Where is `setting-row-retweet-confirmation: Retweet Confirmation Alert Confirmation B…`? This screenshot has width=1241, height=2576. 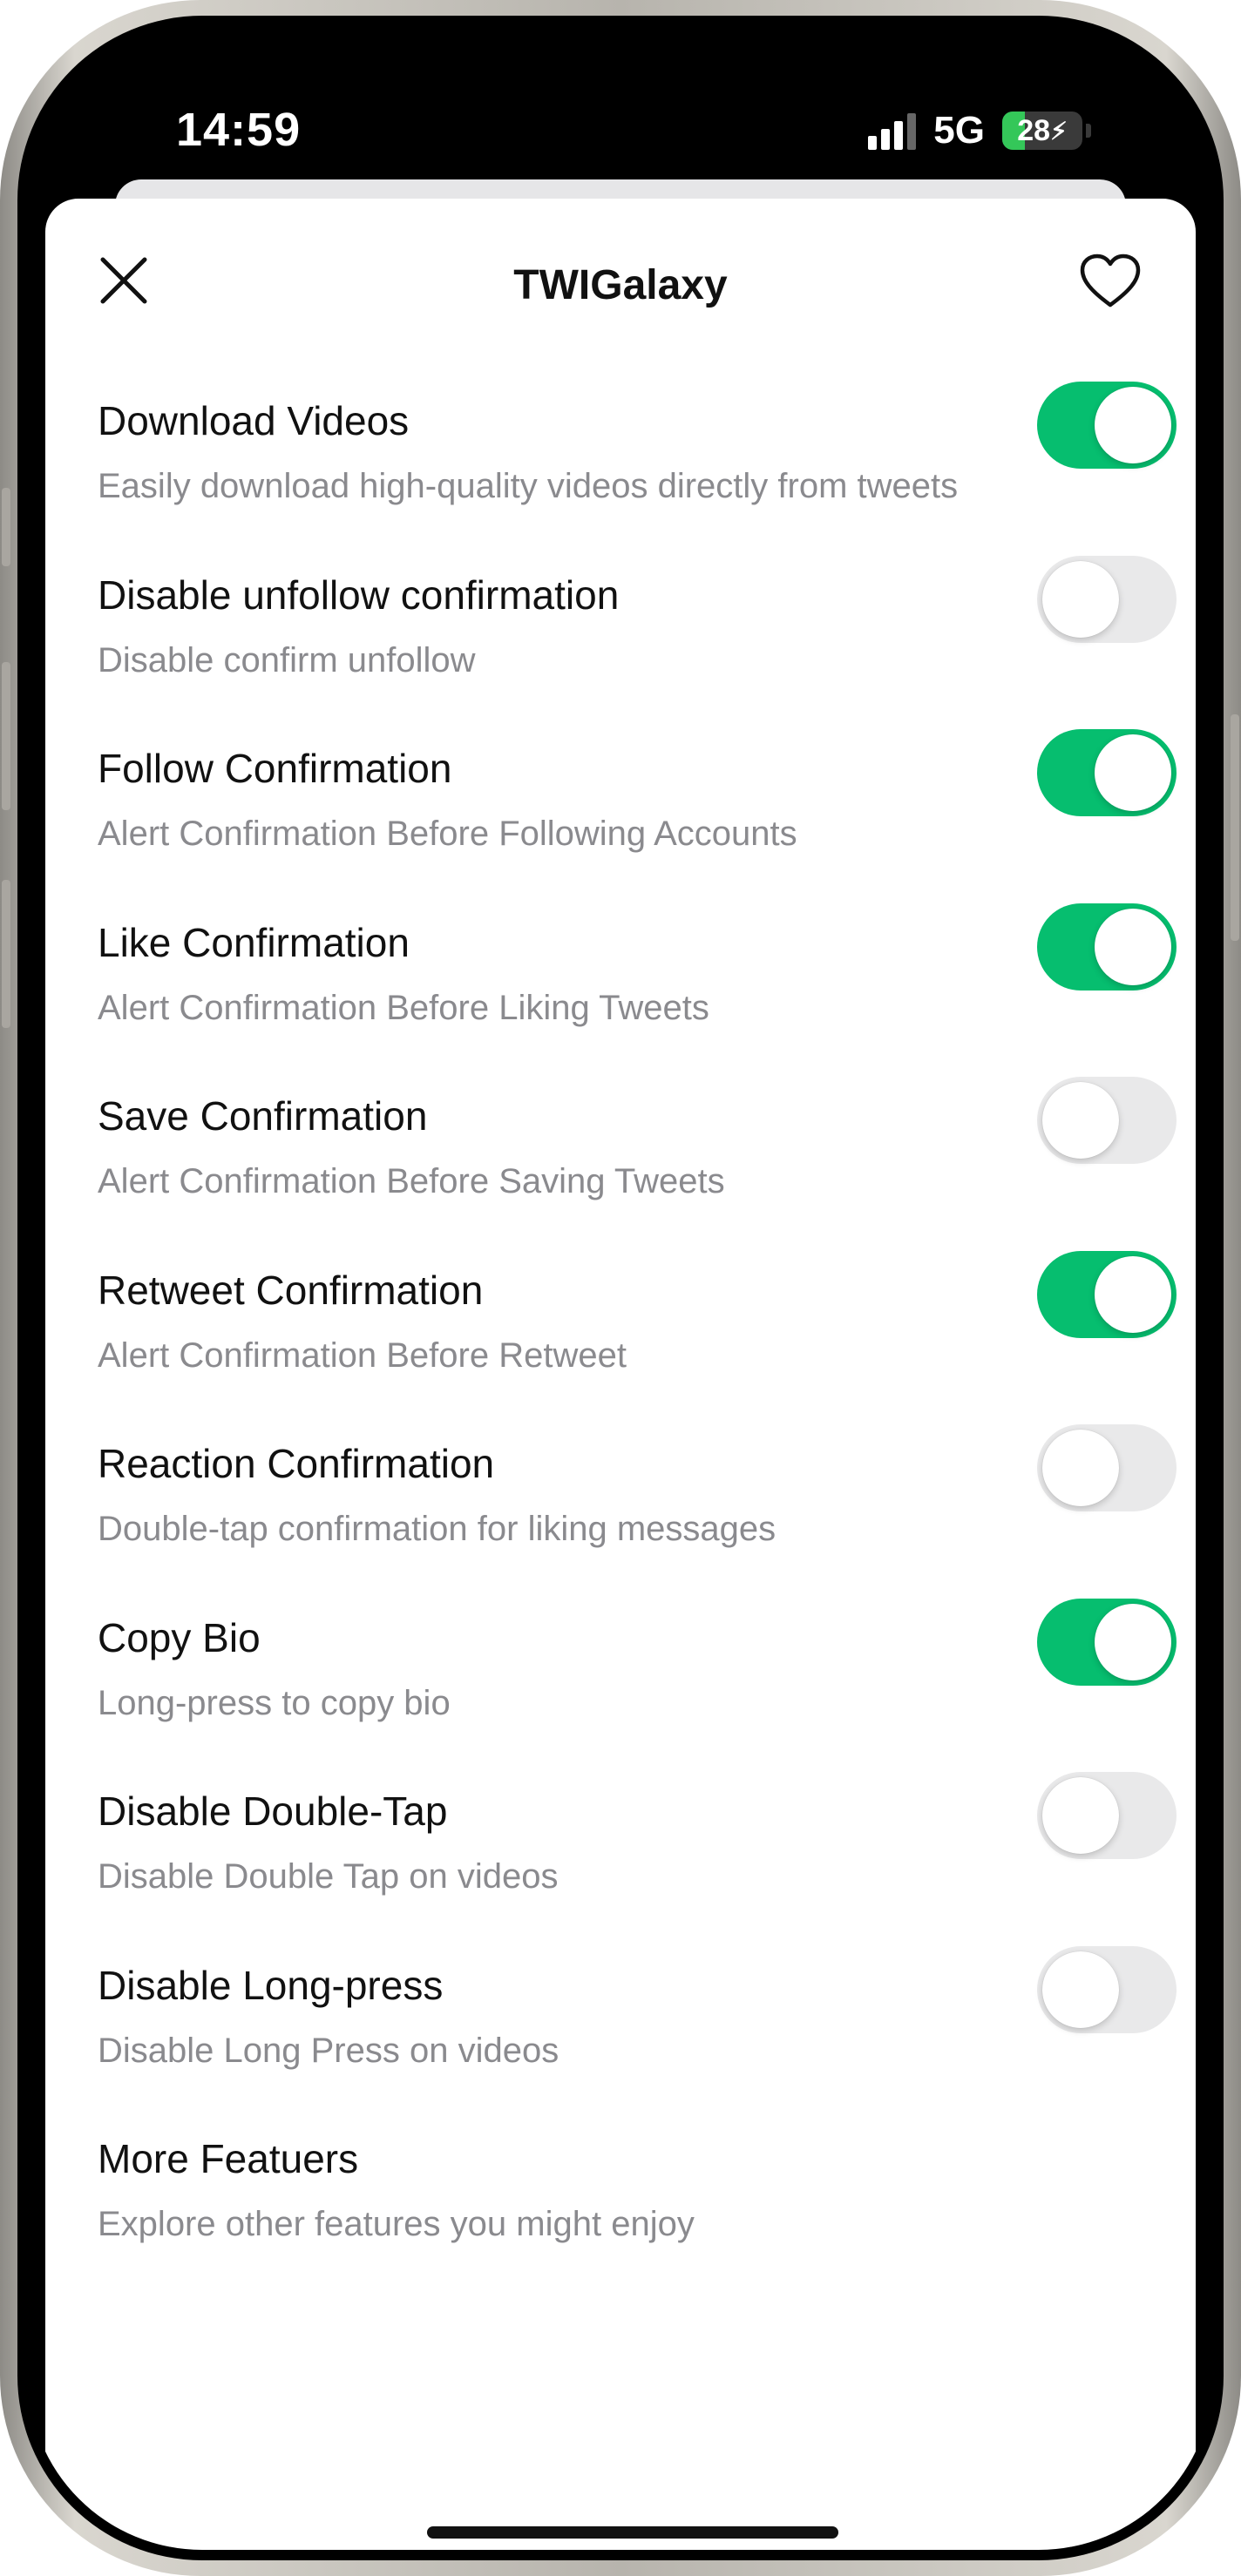 setting-row-retweet-confirmation: Retweet Confirmation Alert Confirmation B… is located at coordinates (620, 1337).